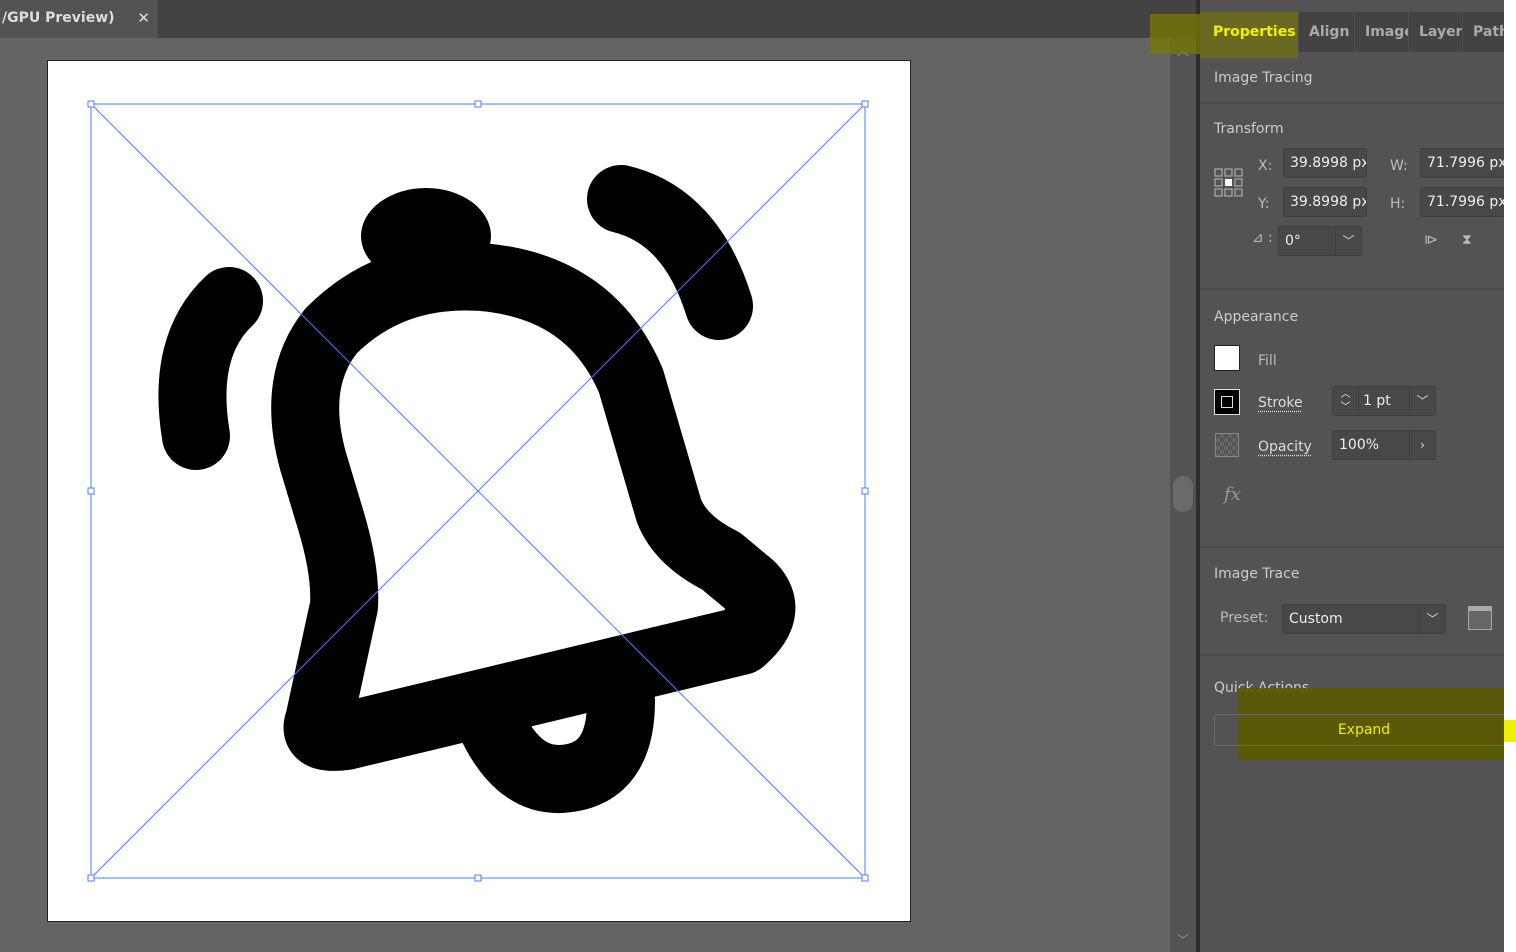  I want to click on angle-icon: ⊿, so click(1258, 238).